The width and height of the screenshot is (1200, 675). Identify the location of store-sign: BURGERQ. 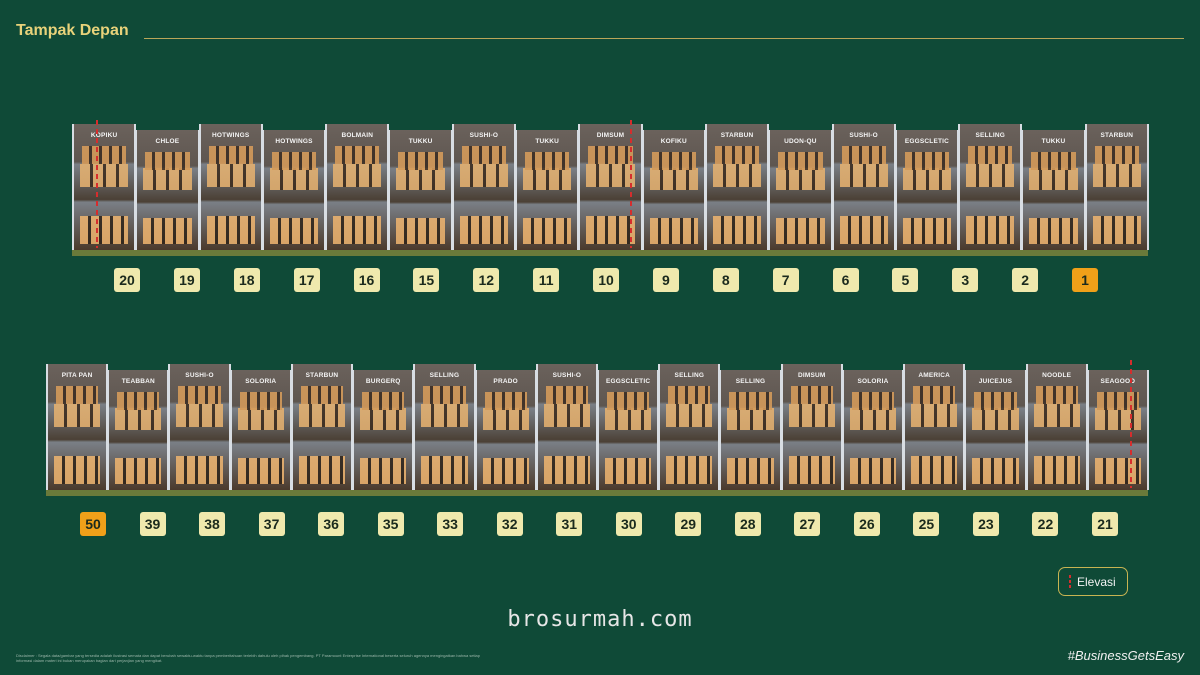
(383, 381).